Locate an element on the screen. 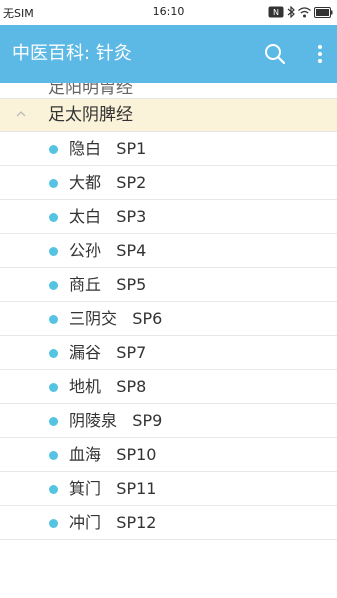 The height and width of the screenshot is (598, 337). acupoint-name: 隐白 is located at coordinates (85, 148).